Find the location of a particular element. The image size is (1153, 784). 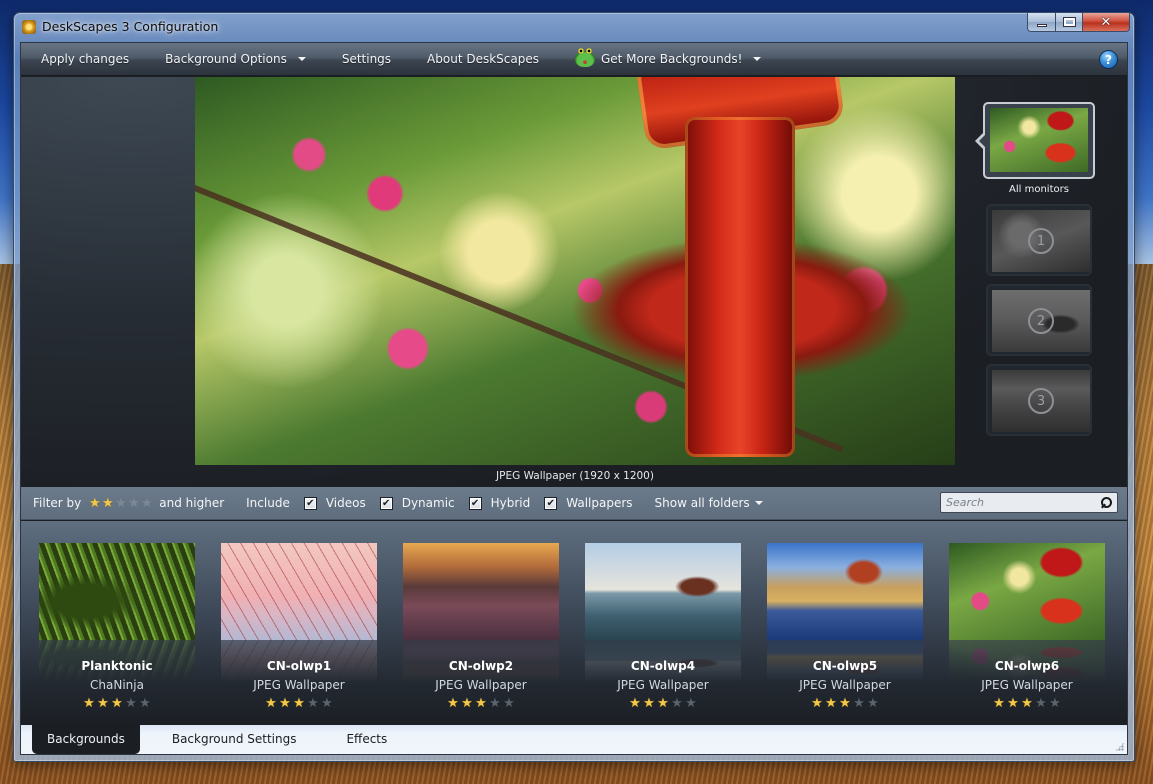

menu-settings: Settings is located at coordinates (366, 59).